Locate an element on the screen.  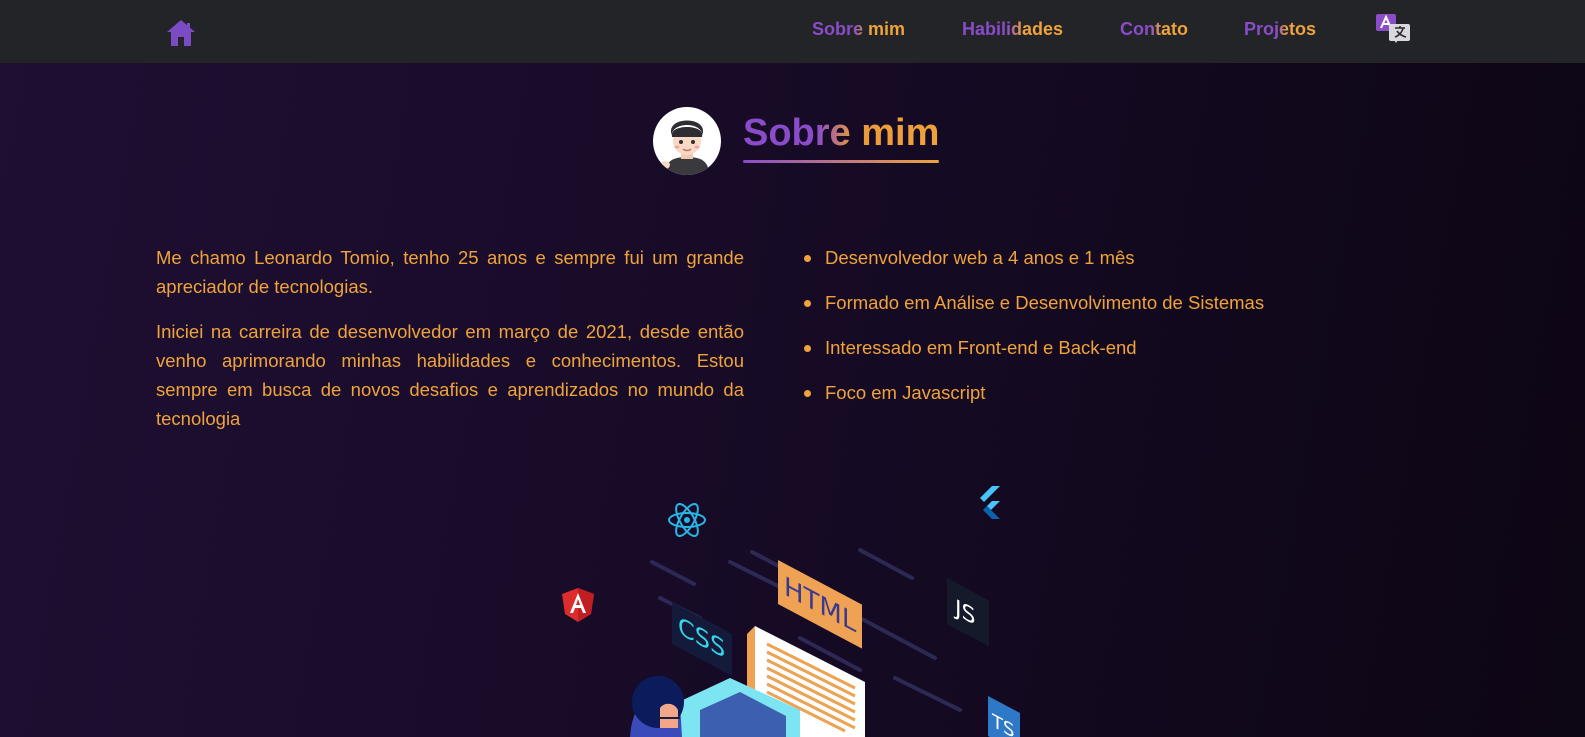
nav-link-projetos: Projetos is located at coordinates (1280, 29).